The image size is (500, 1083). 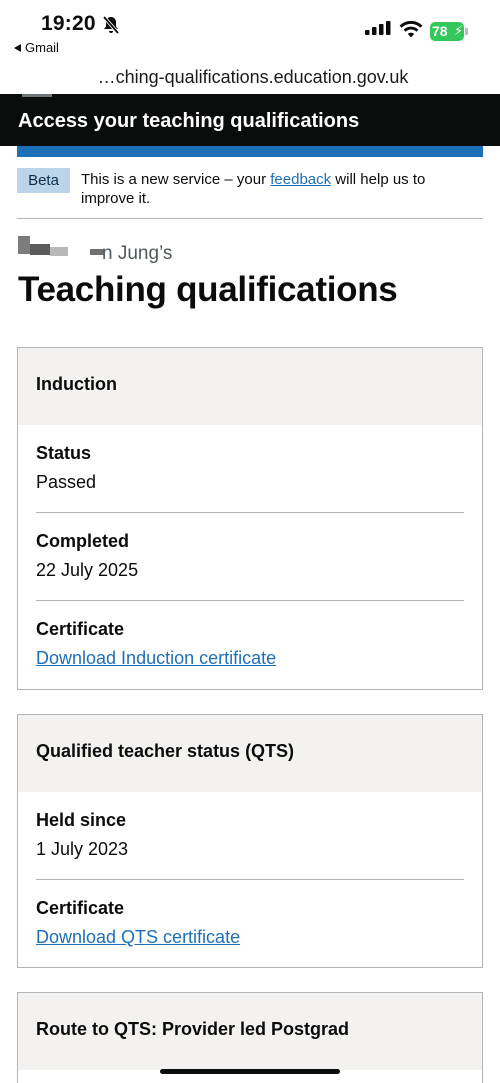 I want to click on charging-bolt-icon: ⚡, so click(x=459, y=30).